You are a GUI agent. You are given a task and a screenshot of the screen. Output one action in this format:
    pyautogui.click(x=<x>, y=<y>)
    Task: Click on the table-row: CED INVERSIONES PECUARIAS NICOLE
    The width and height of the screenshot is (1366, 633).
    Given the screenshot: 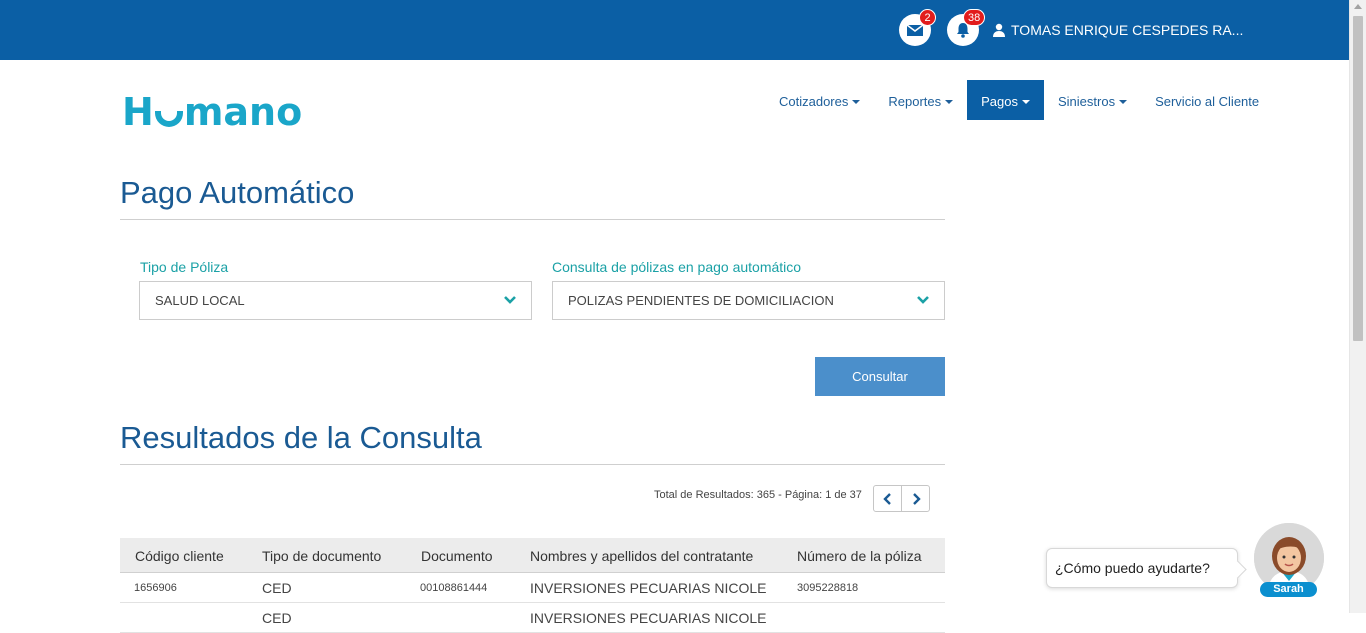 What is the action you would take?
    pyautogui.click(x=532, y=618)
    